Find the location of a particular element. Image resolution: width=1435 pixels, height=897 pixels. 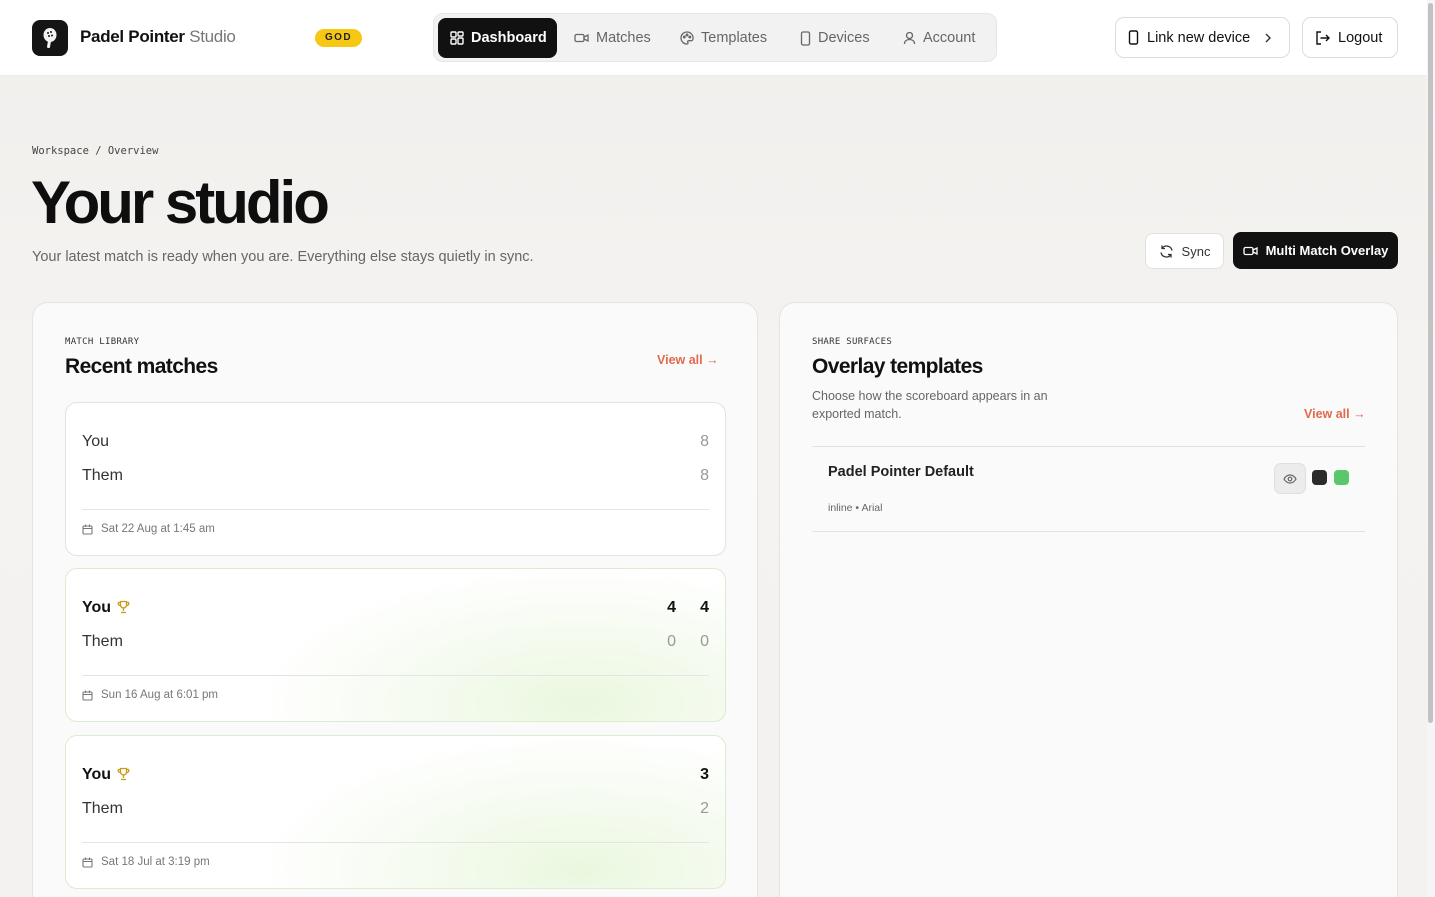

player-two-score: 8 is located at coordinates (704, 475).